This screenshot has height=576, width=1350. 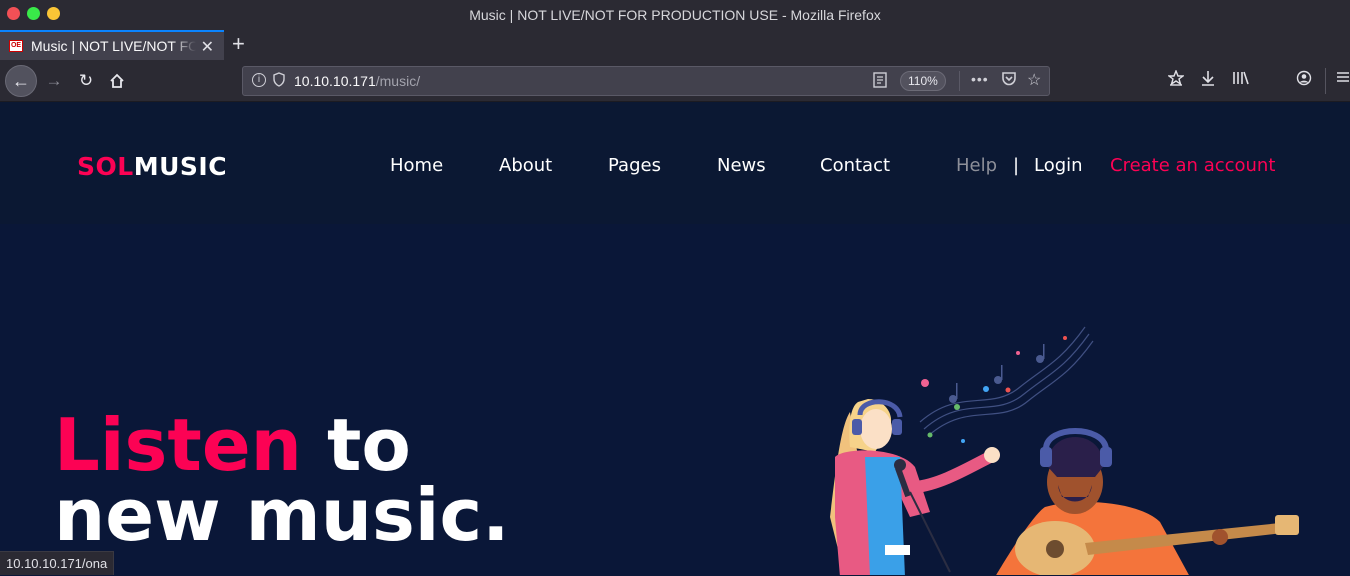 What do you see at coordinates (525, 165) in the screenshot?
I see `nav-about-link: About` at bounding box center [525, 165].